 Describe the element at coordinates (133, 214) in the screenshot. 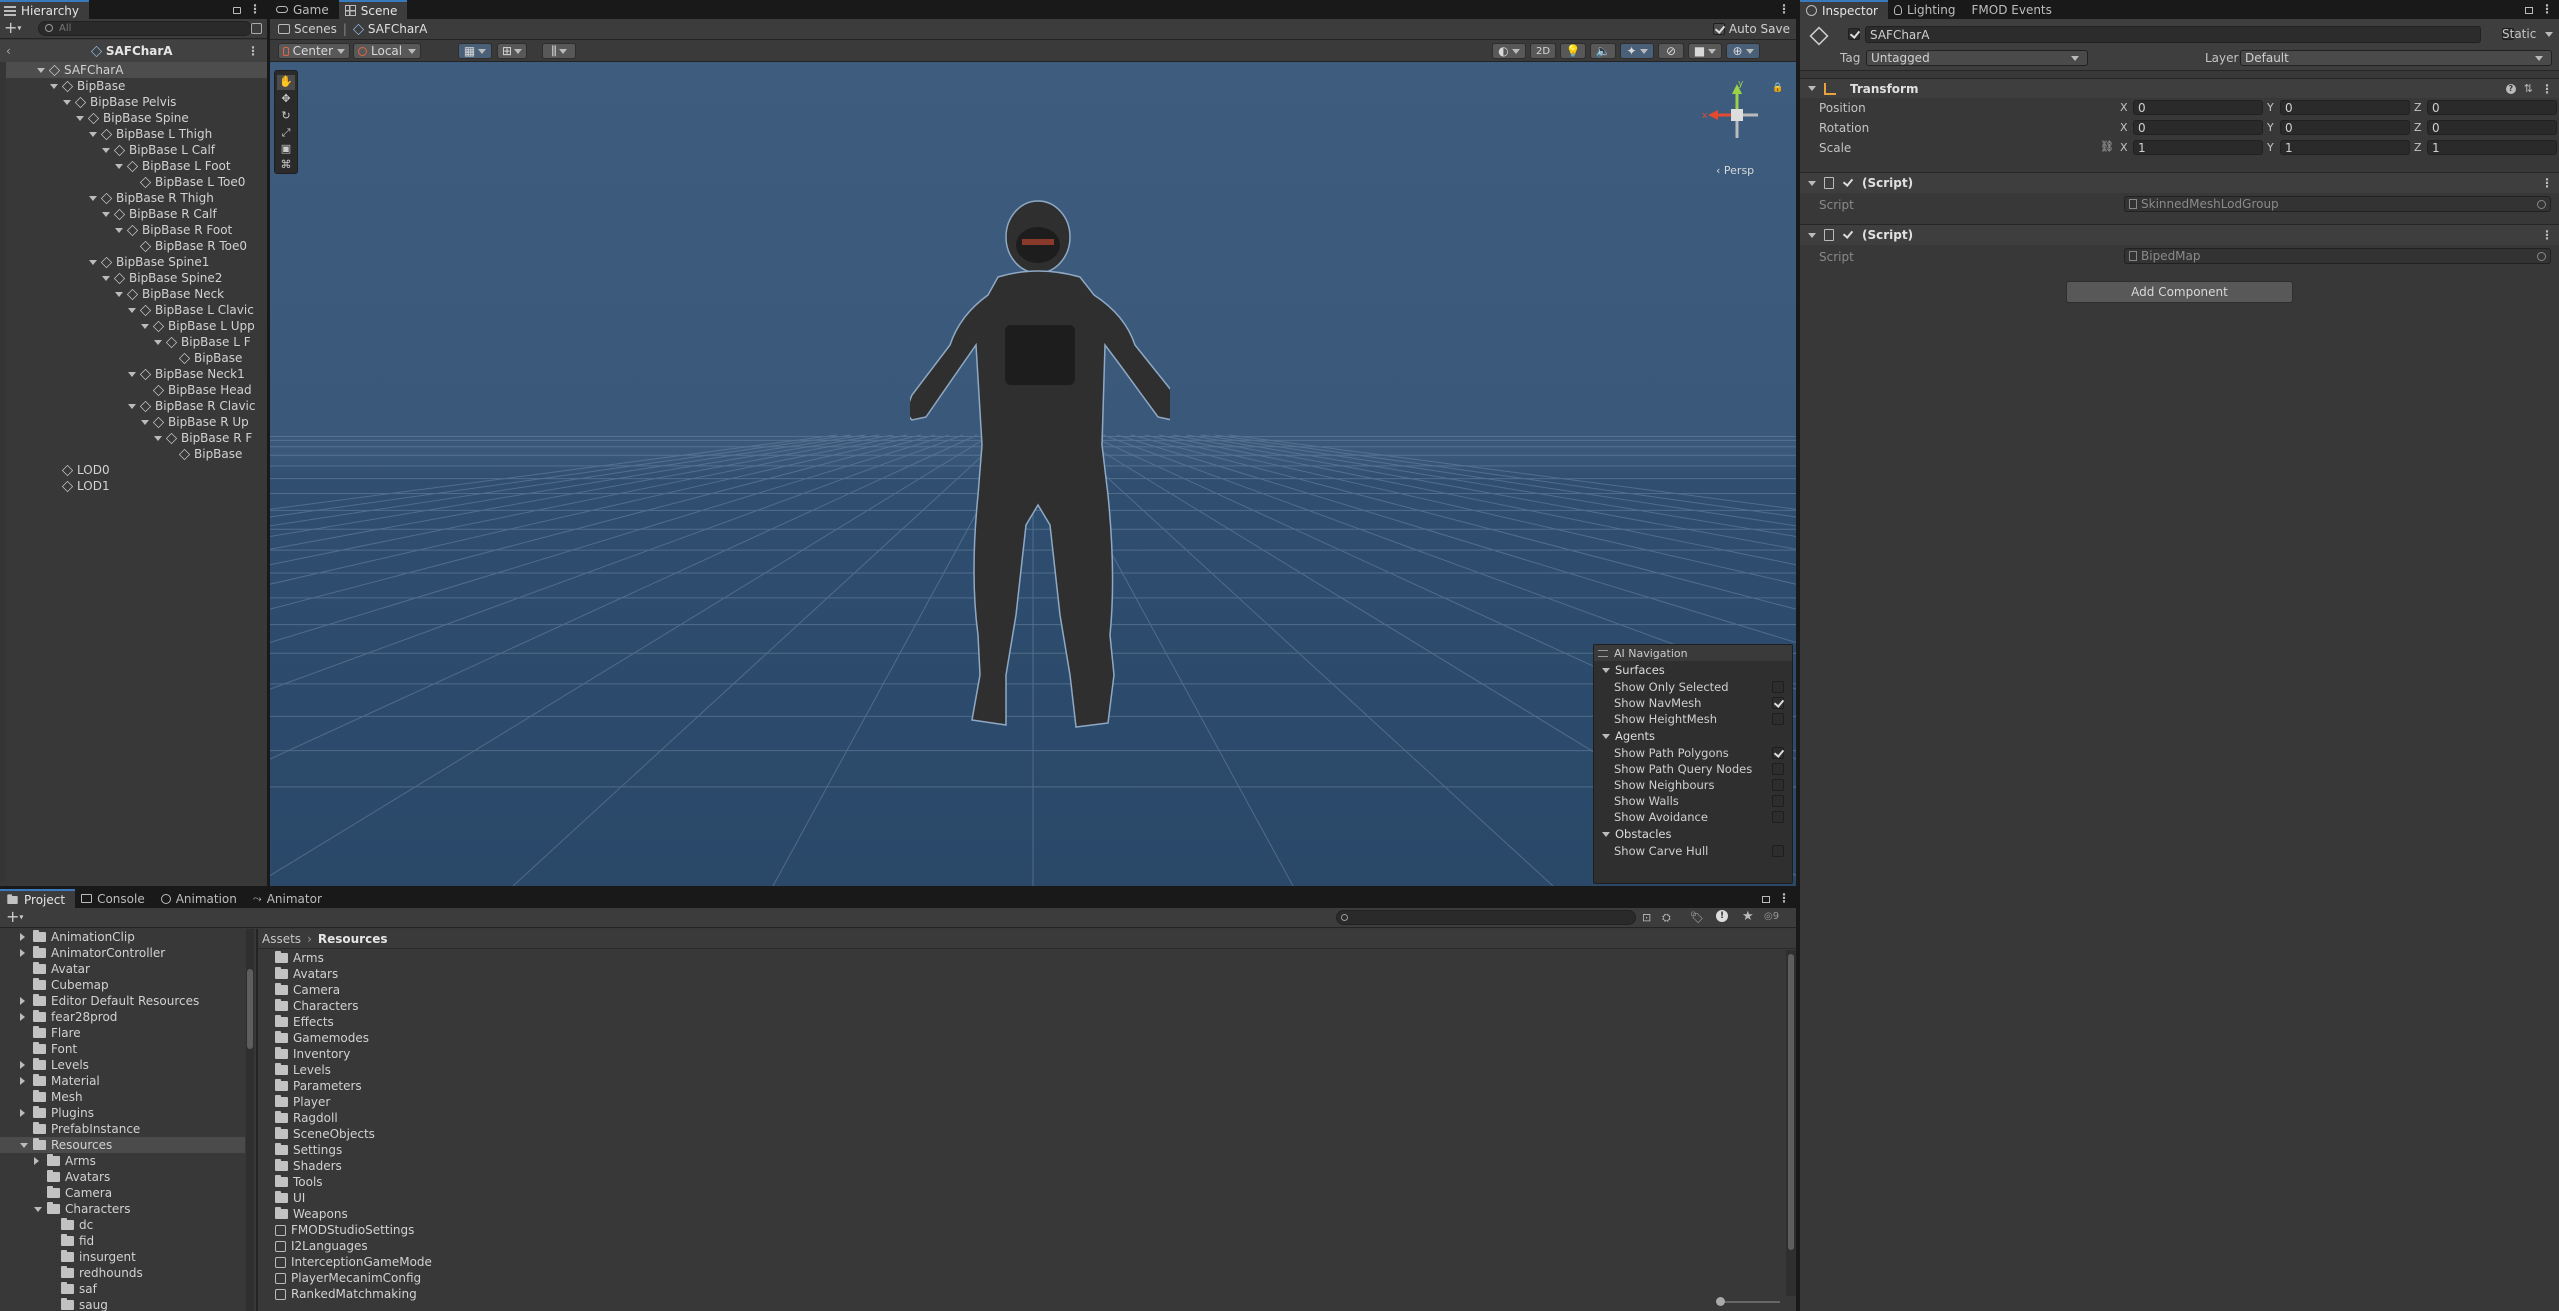

I see `hierarchy-item: BipBase R Calf` at that location.